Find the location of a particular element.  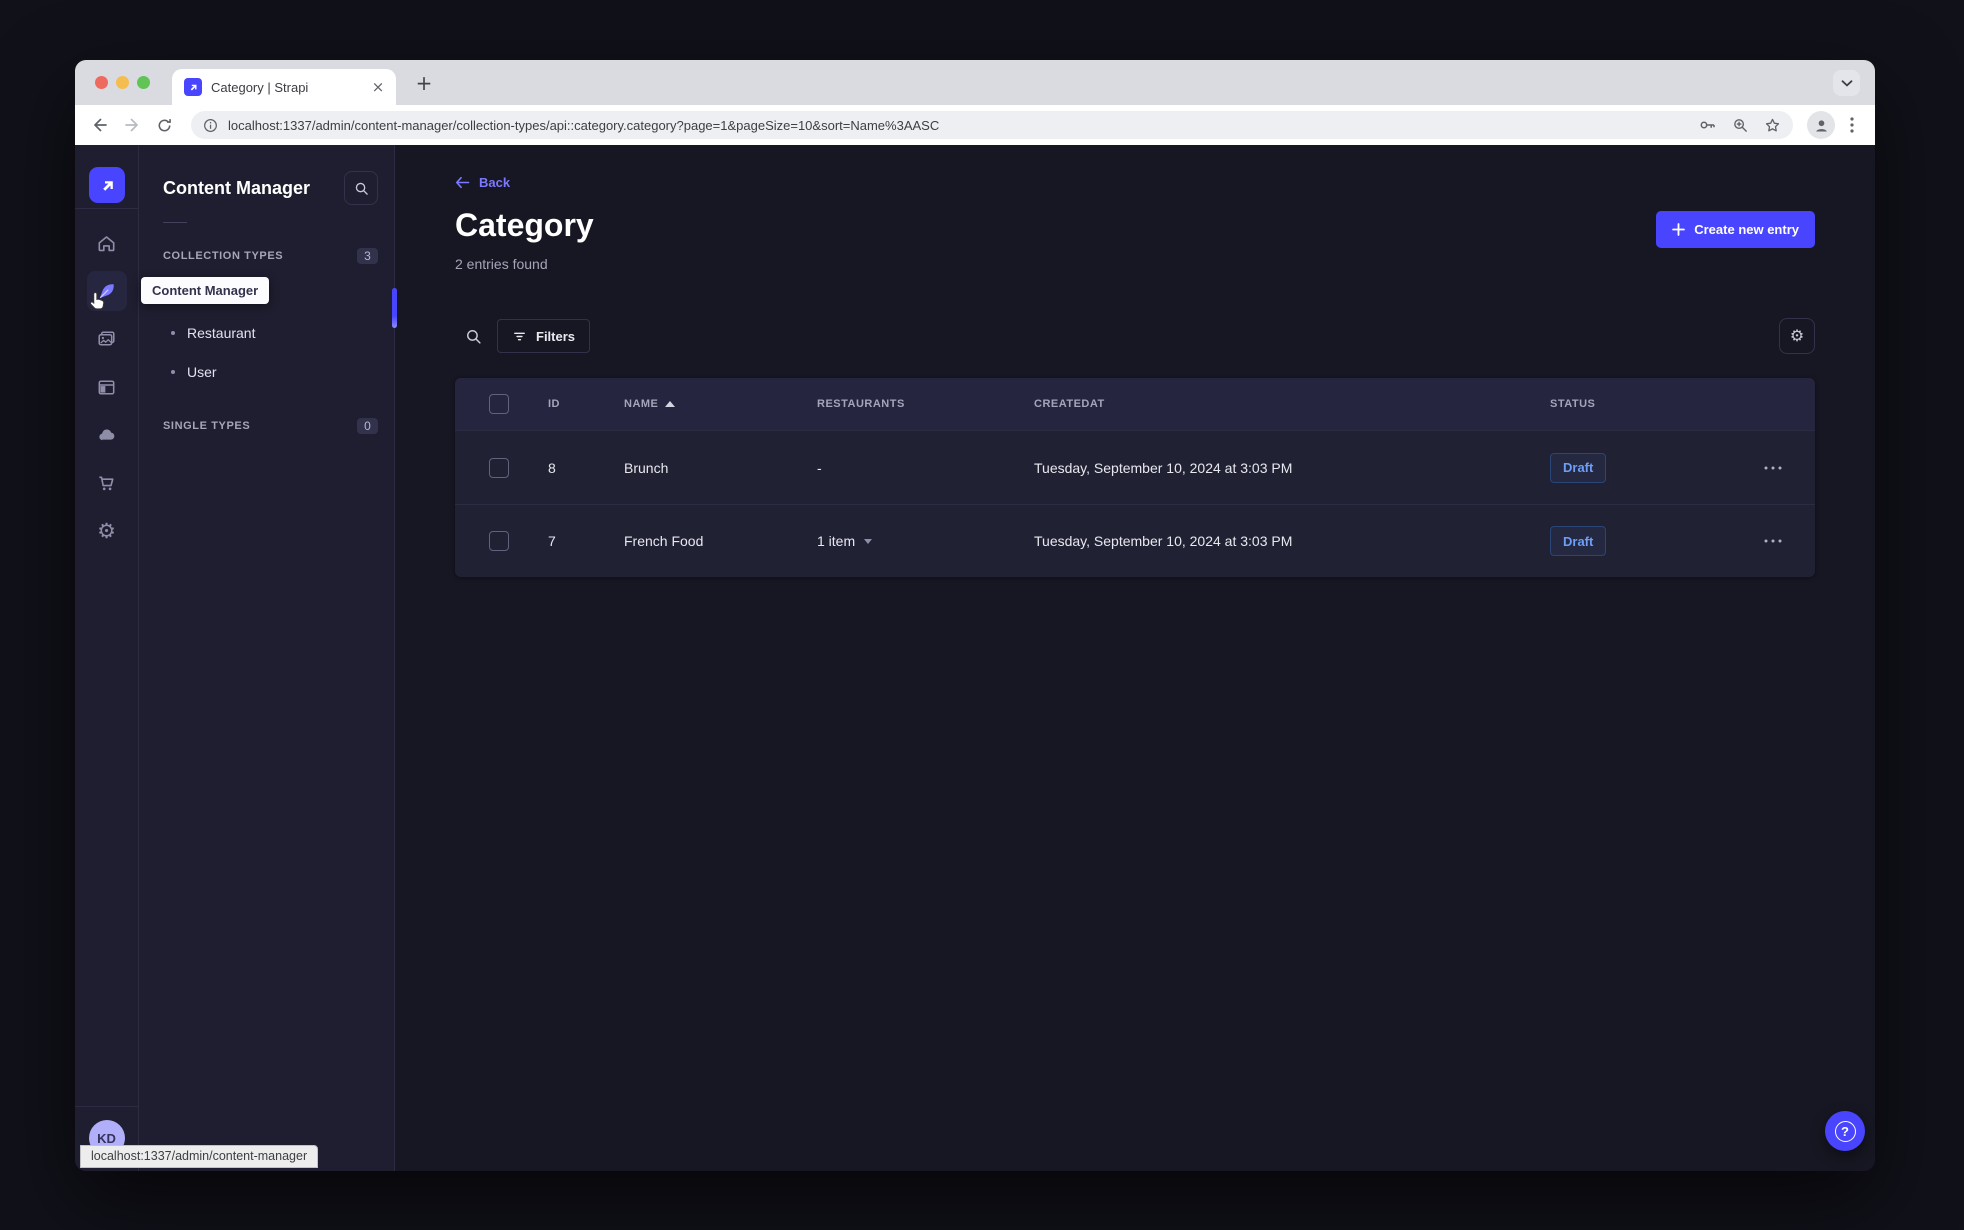

cloud-icon is located at coordinates (106, 435).